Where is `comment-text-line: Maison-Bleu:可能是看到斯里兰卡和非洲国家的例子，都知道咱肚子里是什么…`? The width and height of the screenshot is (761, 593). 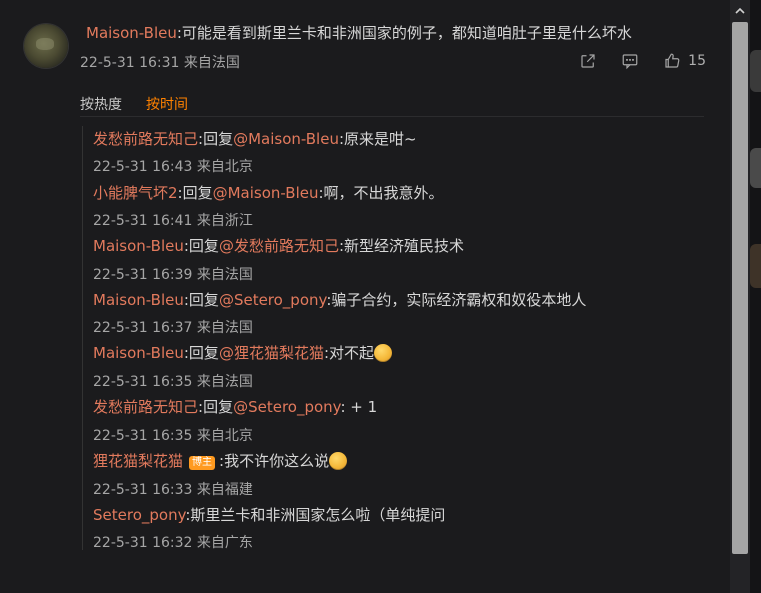
comment-text-line: Maison-Bleu:可能是看到斯里兰卡和非洲国家的例子，都知道咱肚子里是什么… is located at coordinates (359, 32).